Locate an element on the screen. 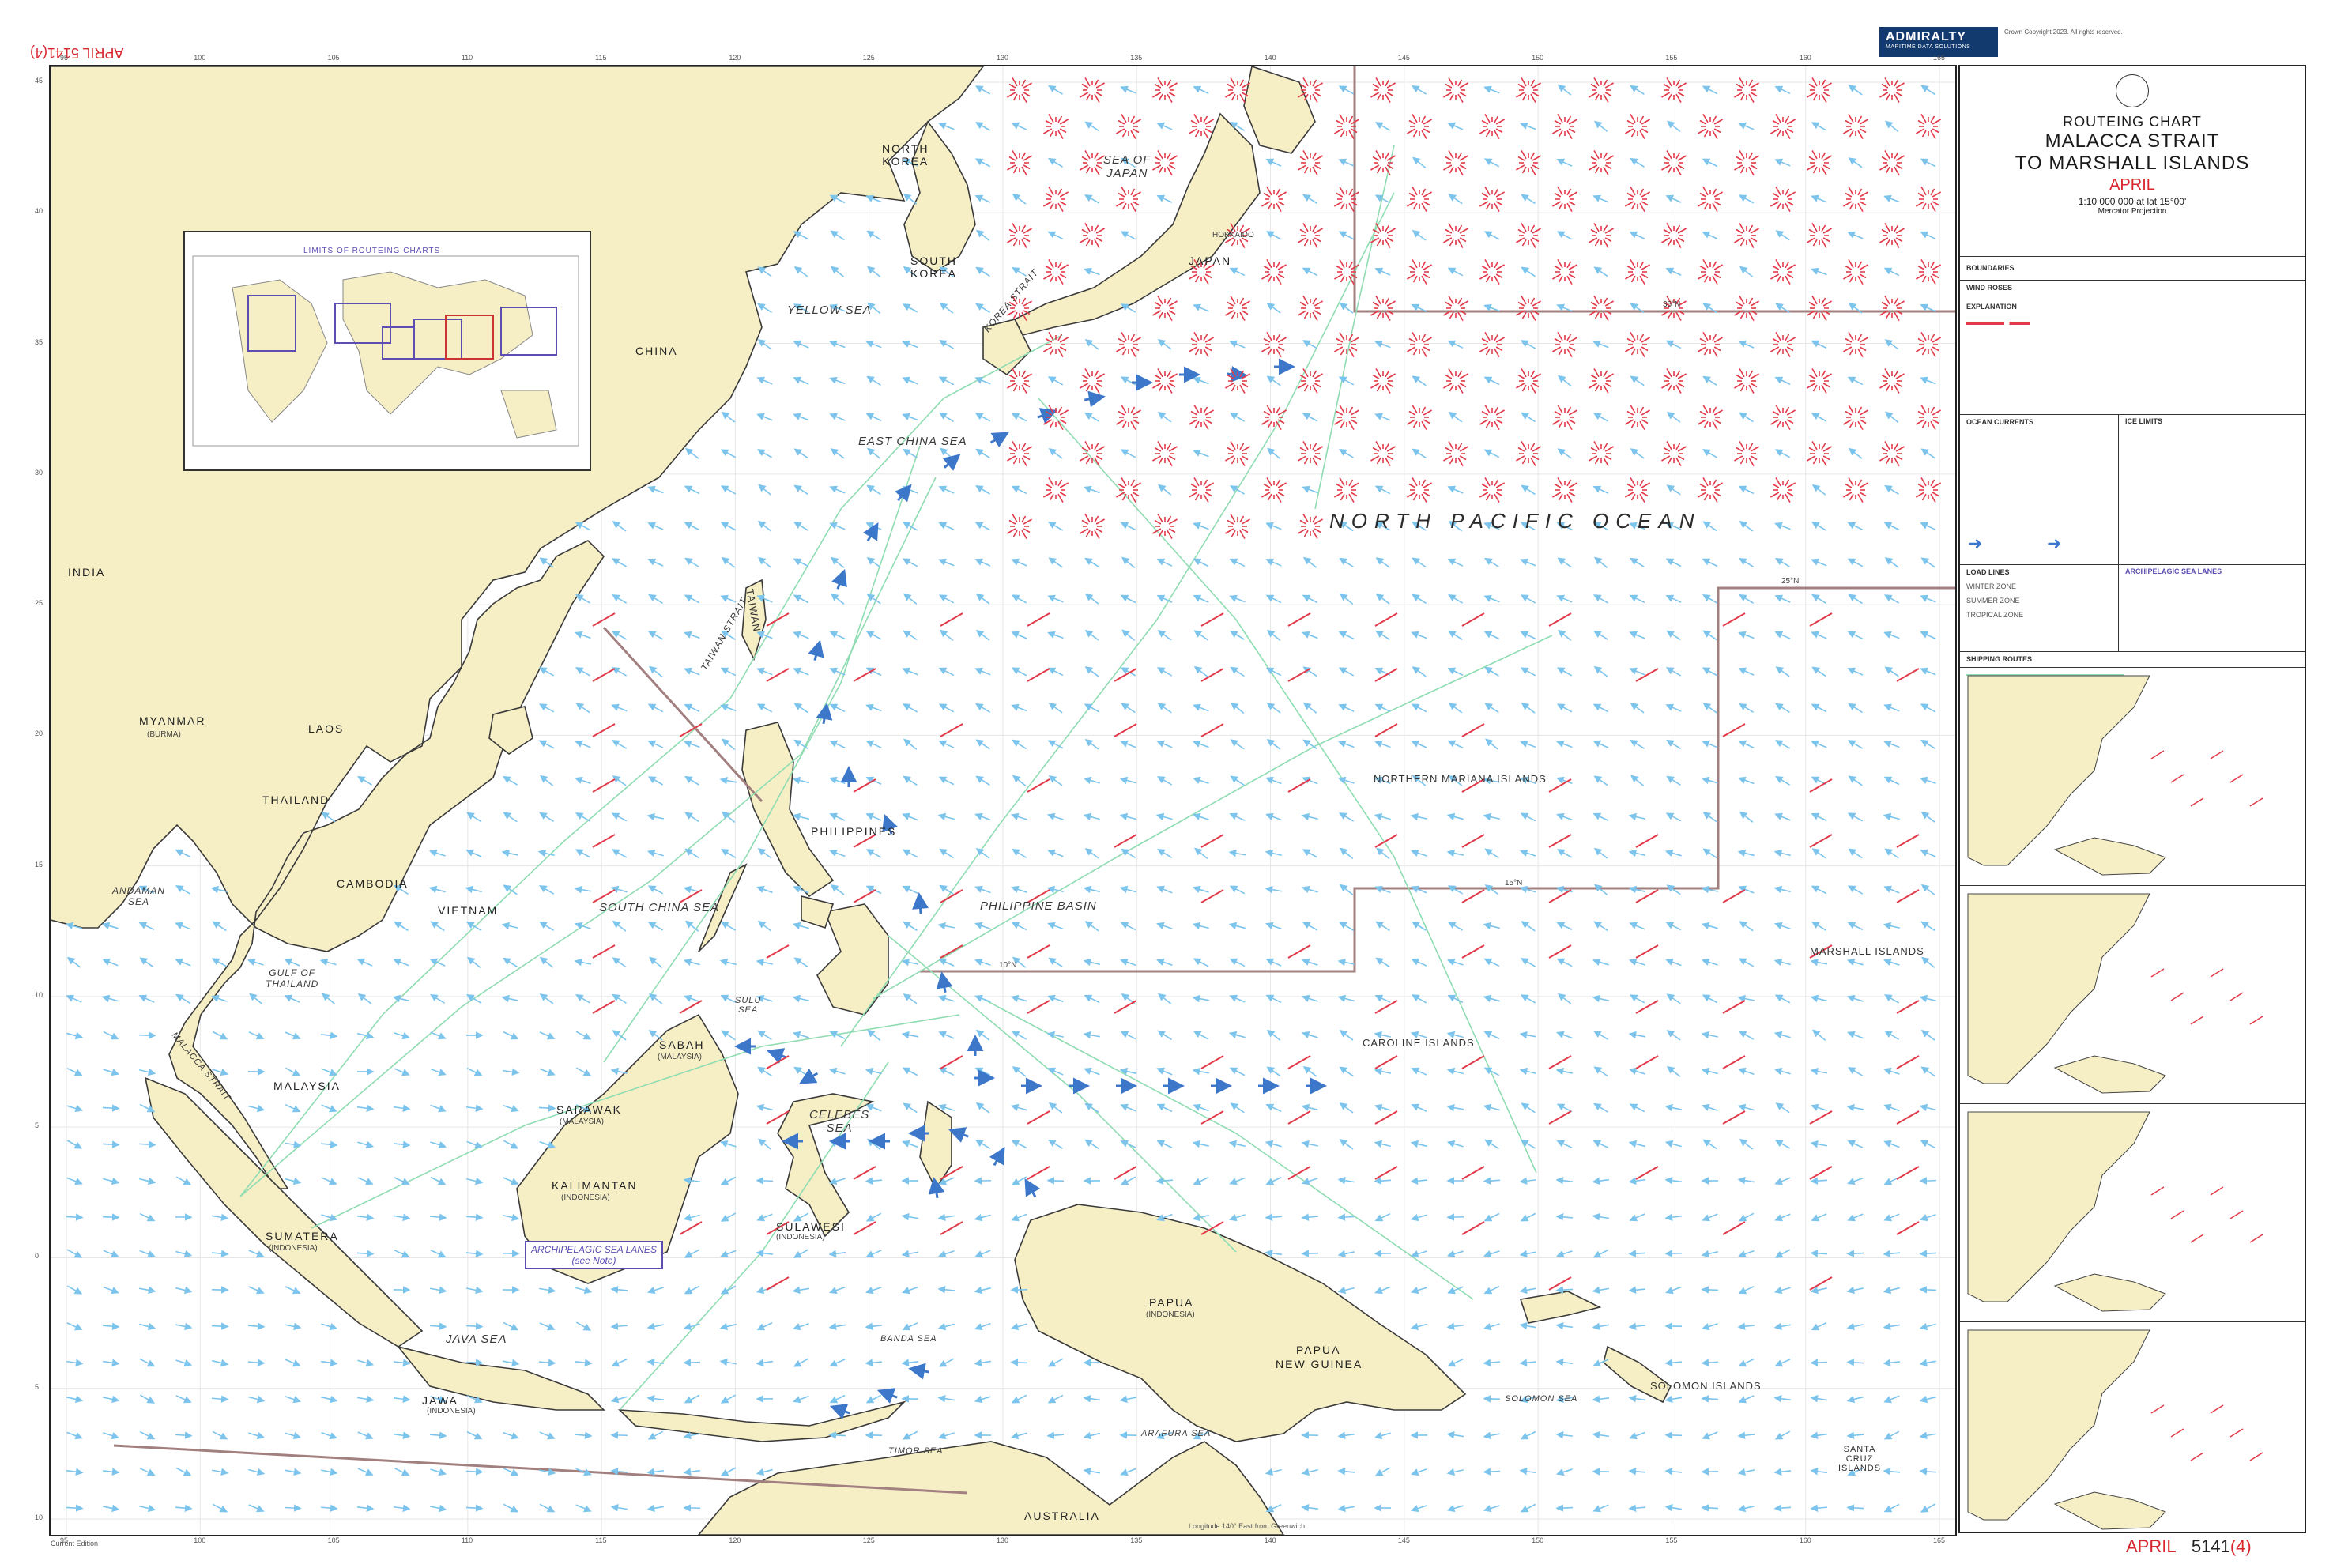 This screenshot has height=1568, width=2352. longitude-tick-label: 140 is located at coordinates (1270, 58).